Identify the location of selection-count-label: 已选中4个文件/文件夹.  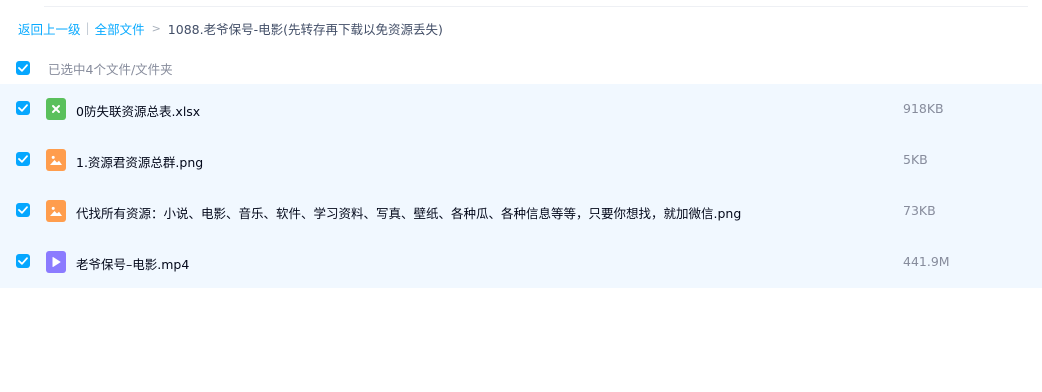
(110, 69).